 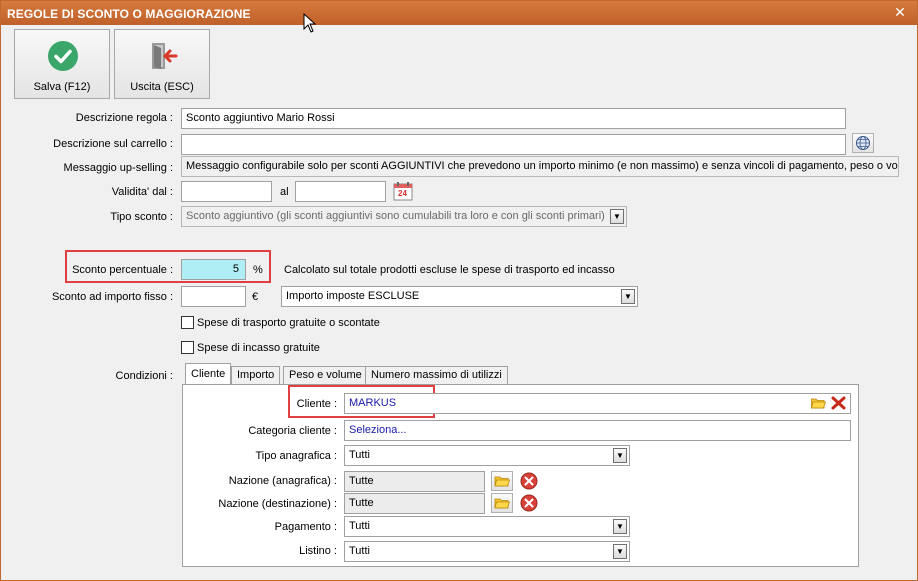 What do you see at coordinates (487, 551) in the screenshot?
I see `listino-select: Tutti ▼` at bounding box center [487, 551].